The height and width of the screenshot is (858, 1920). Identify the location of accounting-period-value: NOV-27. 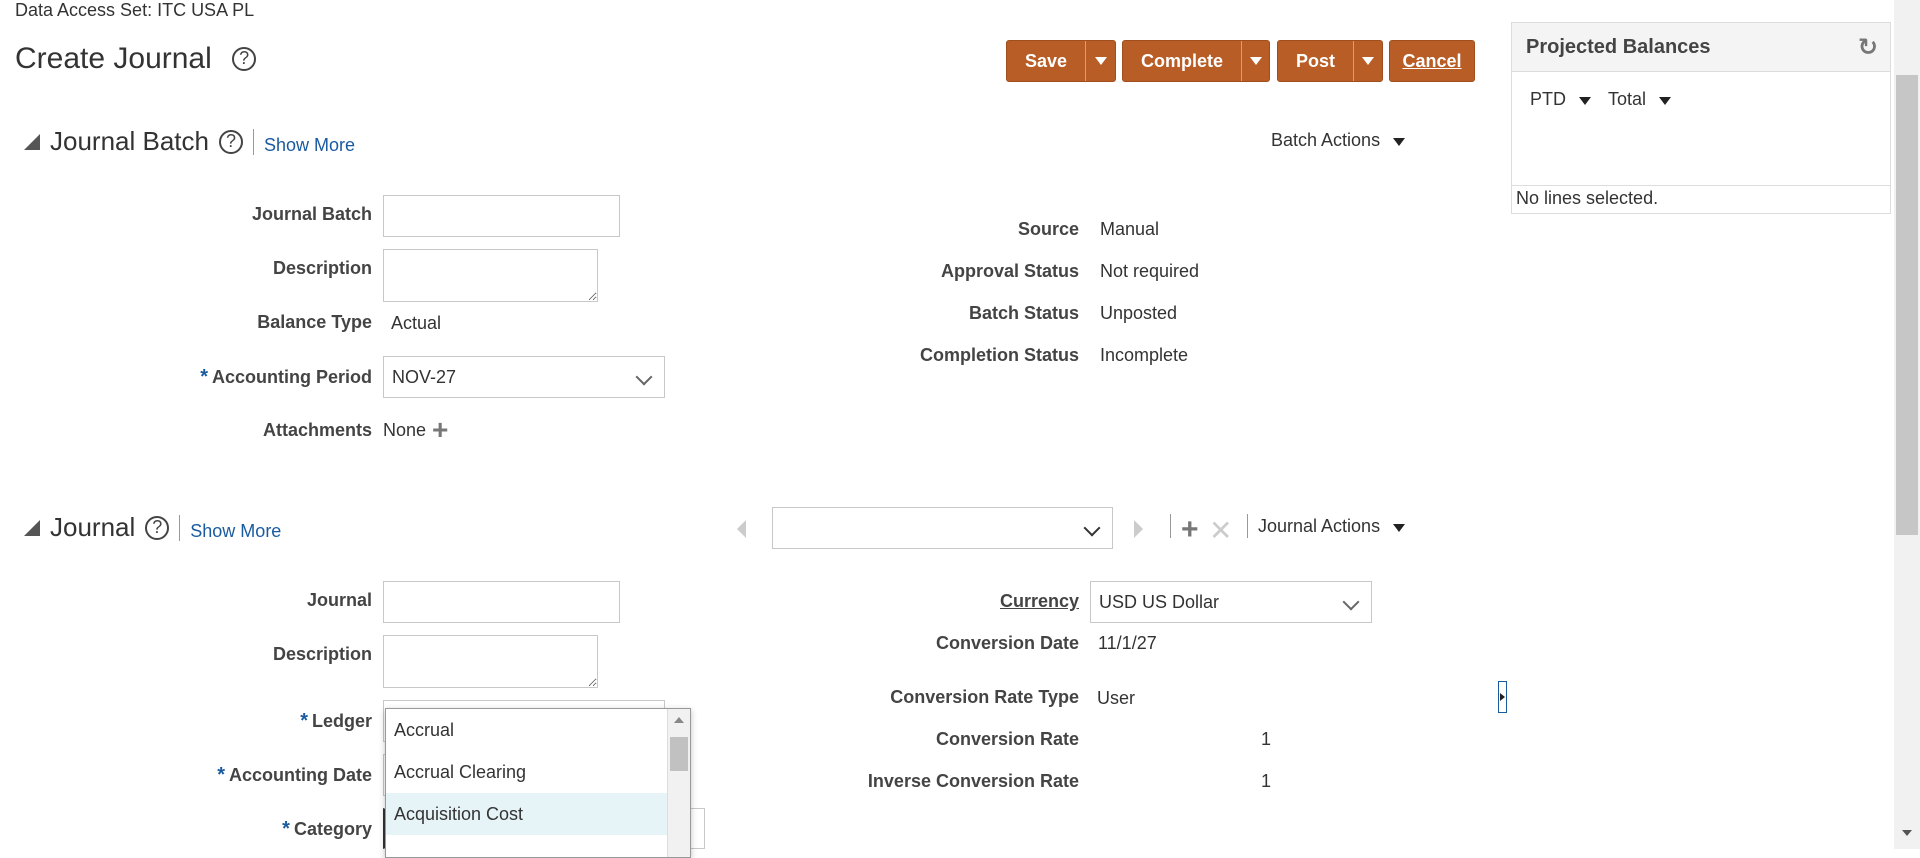
(424, 376).